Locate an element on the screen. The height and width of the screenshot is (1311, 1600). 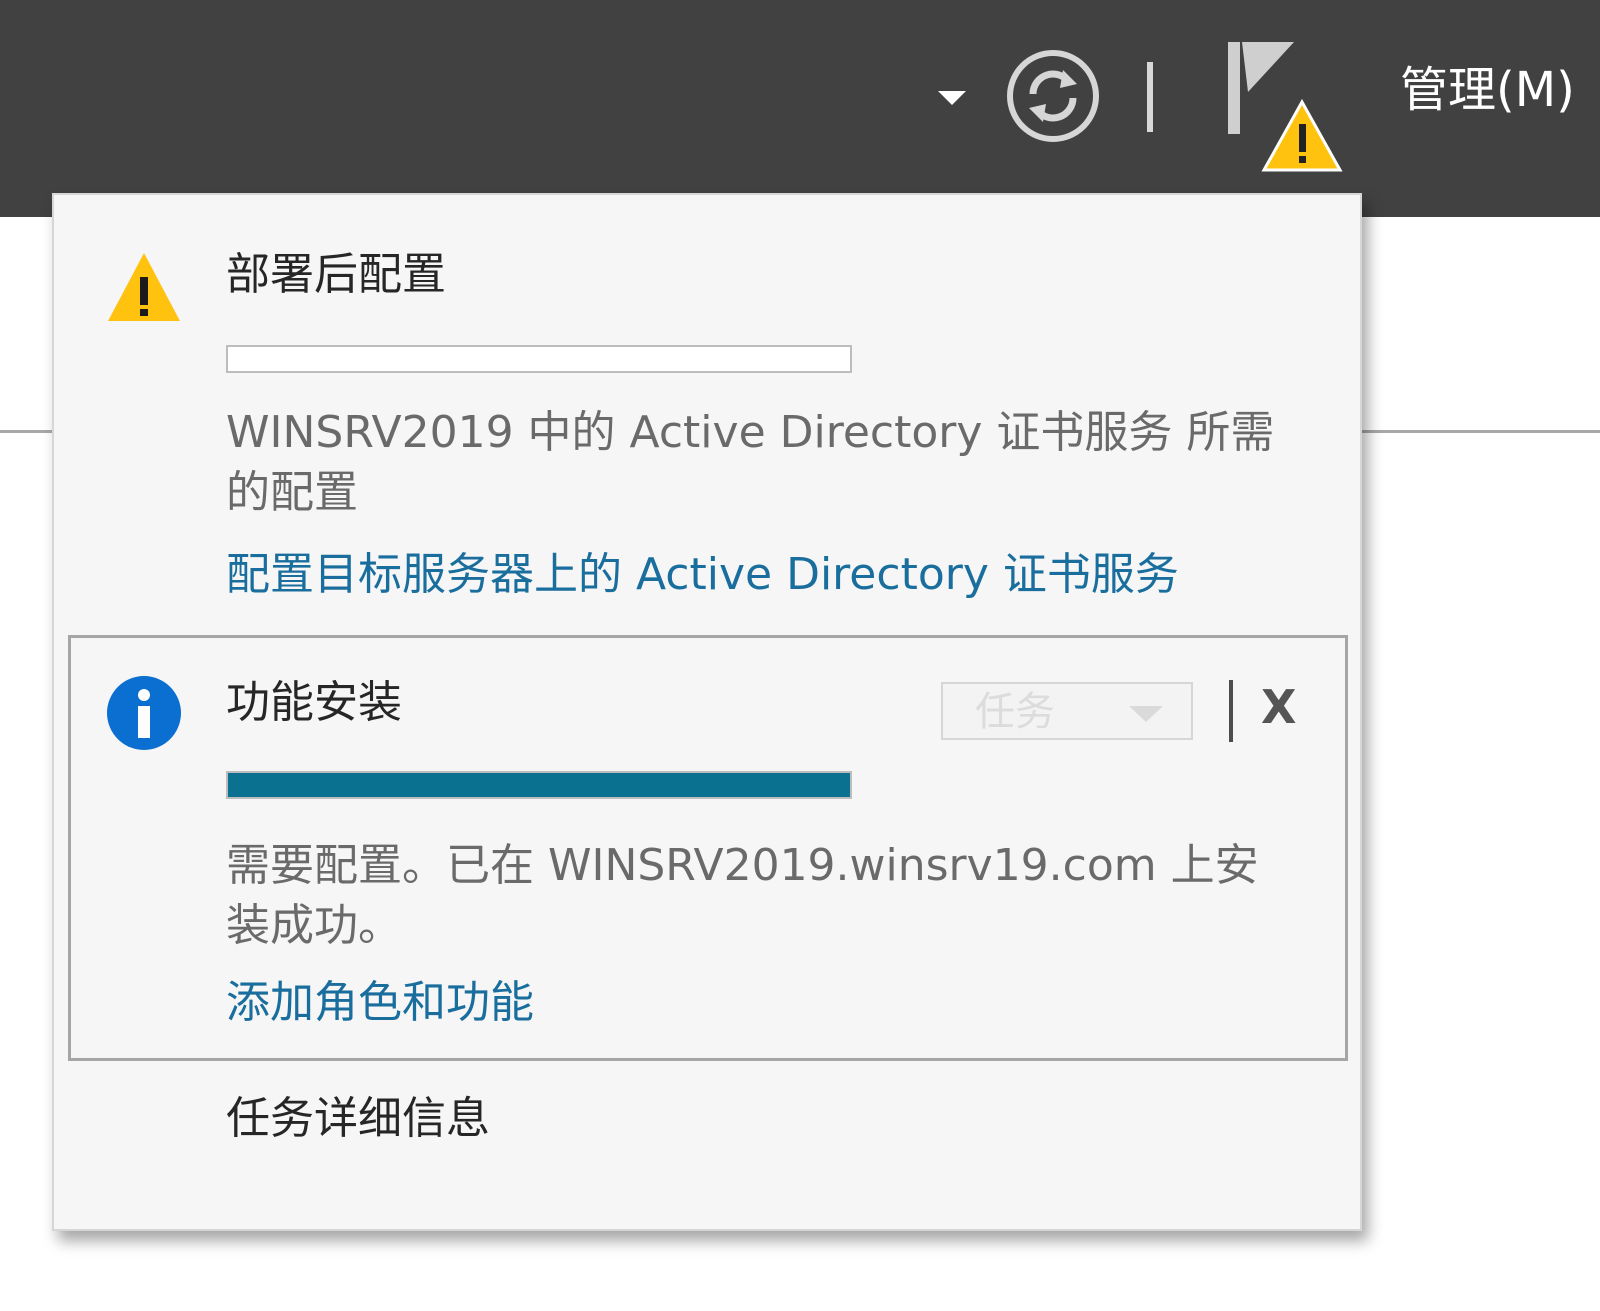
close-button: X is located at coordinates (1278, 707).